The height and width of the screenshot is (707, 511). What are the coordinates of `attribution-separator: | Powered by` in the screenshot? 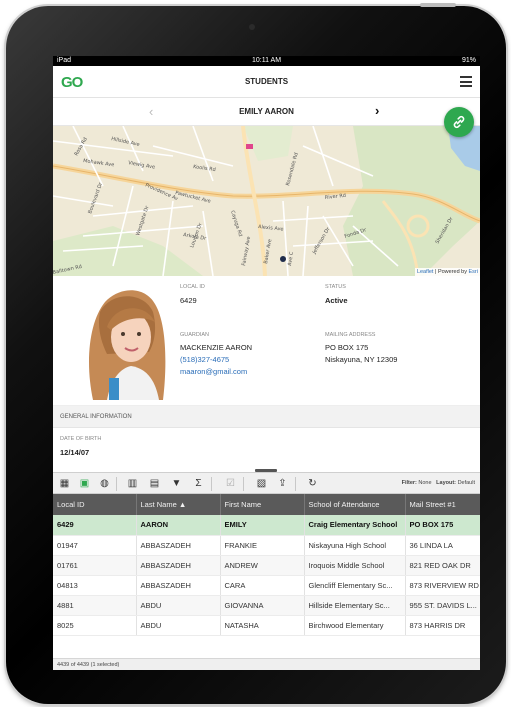 It's located at (451, 272).